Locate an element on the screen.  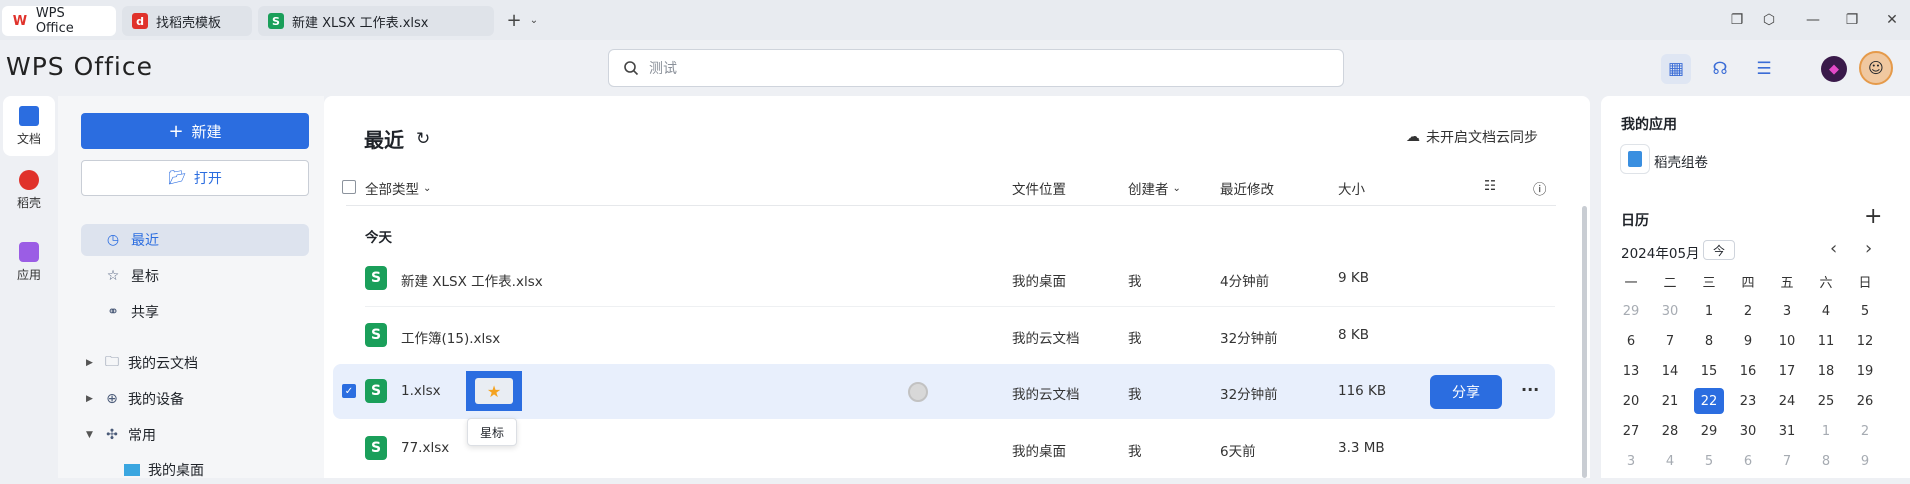
tab-wps-office: W WPS Office is located at coordinates (59, 21).